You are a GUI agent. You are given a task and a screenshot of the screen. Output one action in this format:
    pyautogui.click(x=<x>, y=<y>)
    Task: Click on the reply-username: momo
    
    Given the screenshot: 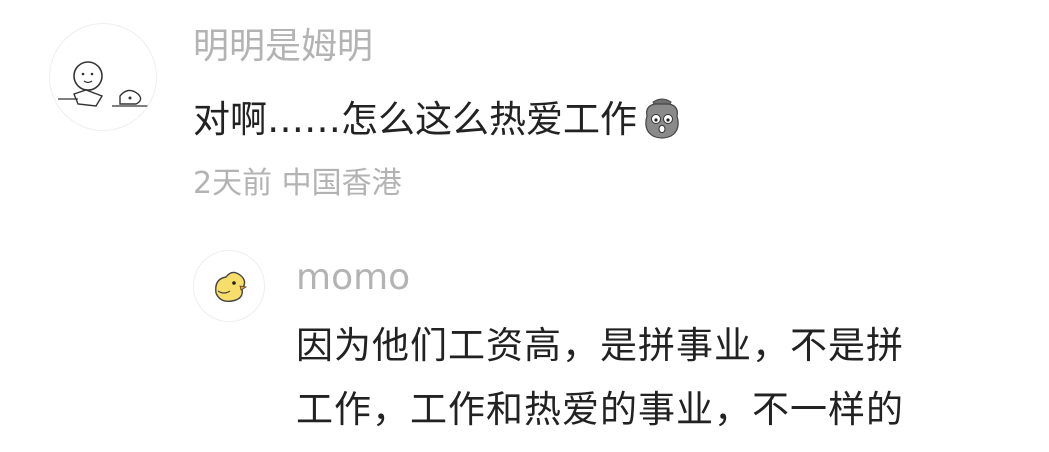 What is the action you would take?
    pyautogui.click(x=353, y=278)
    